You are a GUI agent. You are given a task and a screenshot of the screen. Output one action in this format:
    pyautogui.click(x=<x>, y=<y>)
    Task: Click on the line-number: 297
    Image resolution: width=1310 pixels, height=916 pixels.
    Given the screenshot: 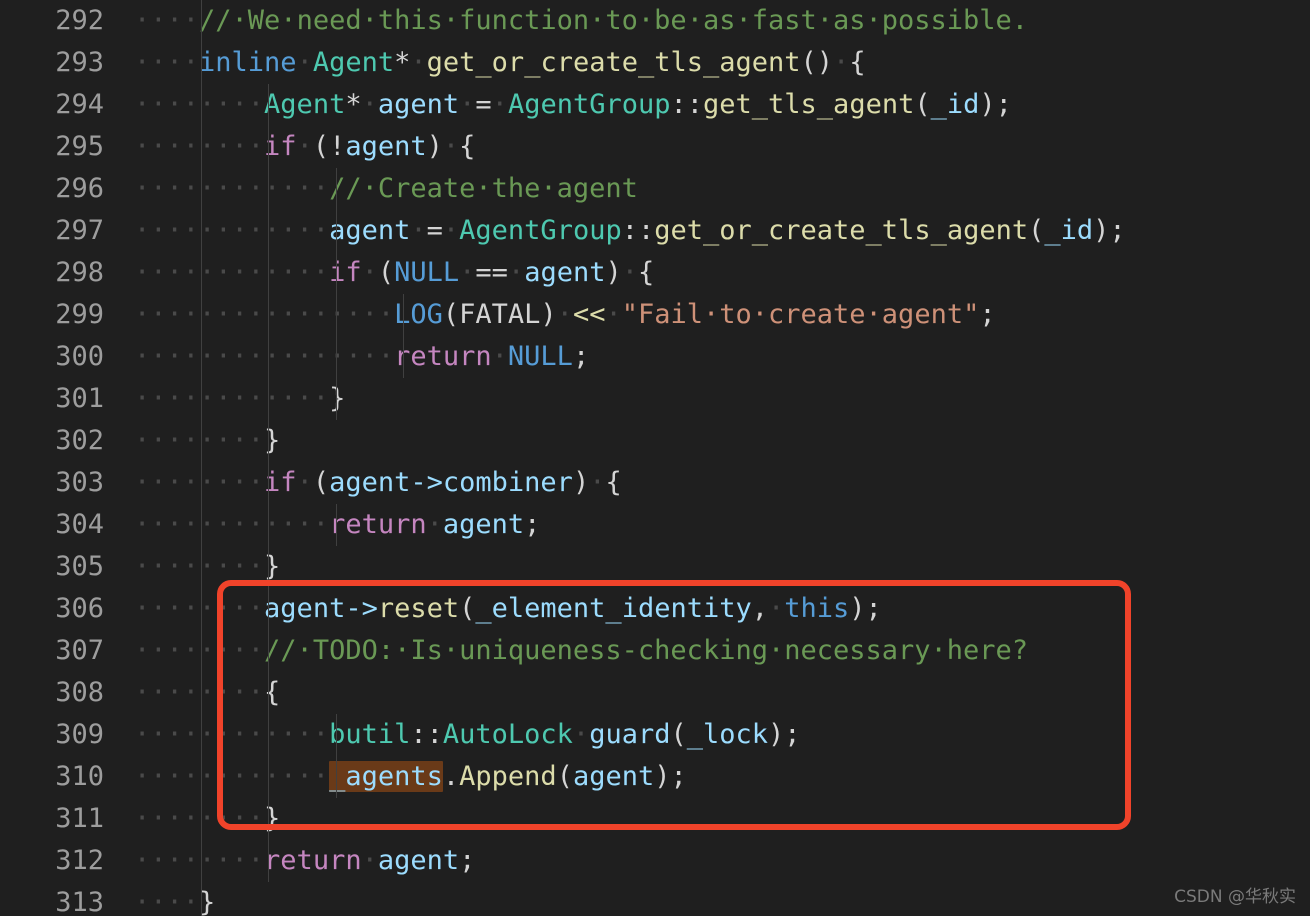 What is the action you would take?
    pyautogui.click(x=79, y=230)
    